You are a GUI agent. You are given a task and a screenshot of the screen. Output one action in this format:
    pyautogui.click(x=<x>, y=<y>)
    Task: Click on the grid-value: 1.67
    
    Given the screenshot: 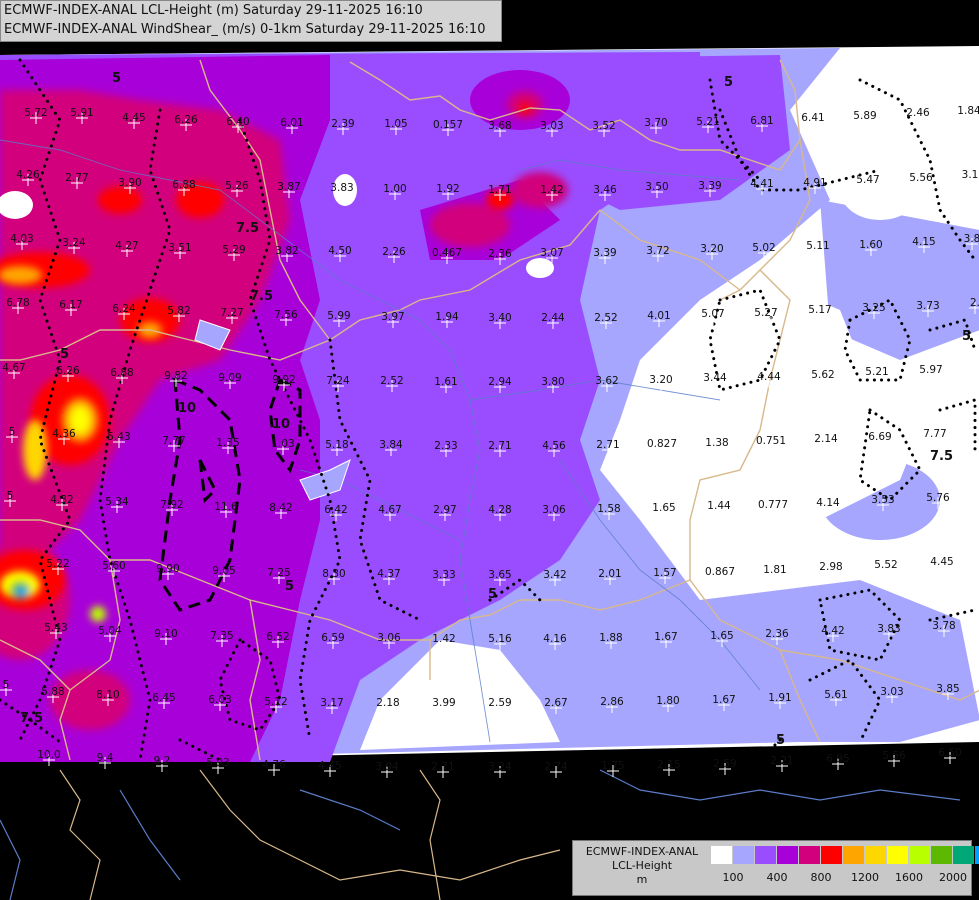 What is the action you would take?
    pyautogui.click(x=723, y=700)
    